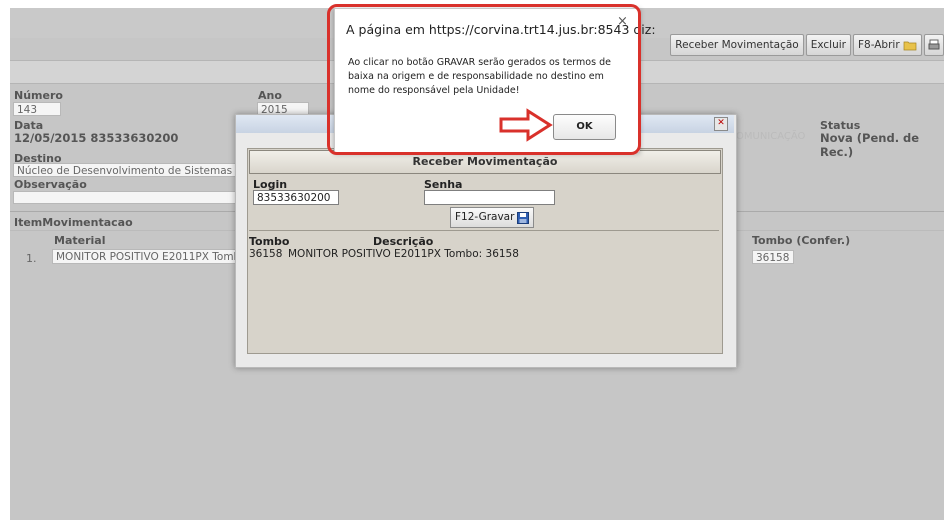 This screenshot has width=944, height=520. Describe the element at coordinates (266, 254) in the screenshot. I see `modal-row-tombo: 36158` at that location.